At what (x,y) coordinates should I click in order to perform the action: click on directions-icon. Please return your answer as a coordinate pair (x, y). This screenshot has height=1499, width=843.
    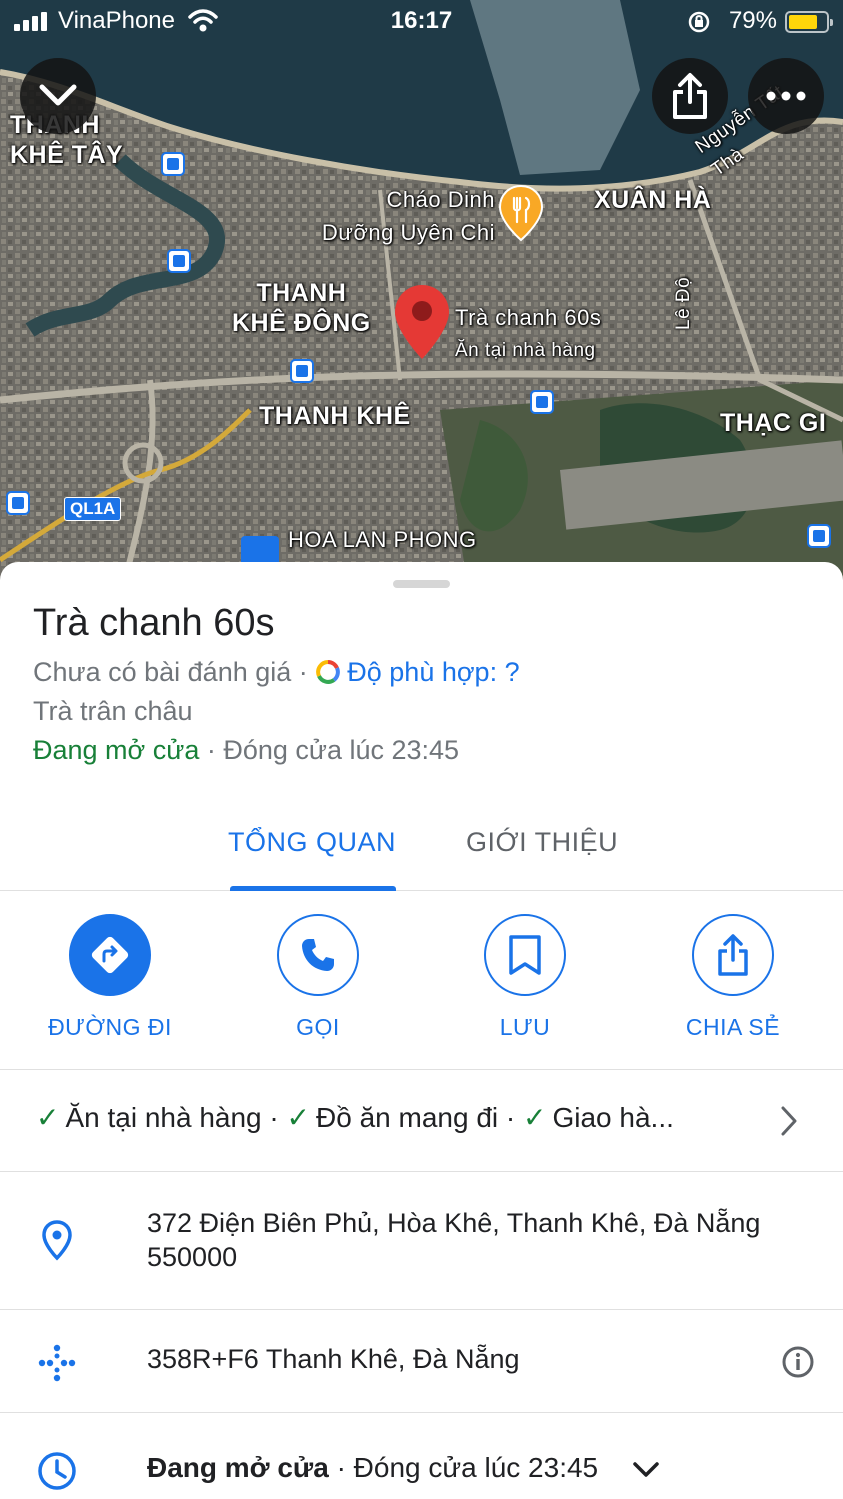
    Looking at the image, I should click on (110, 955).